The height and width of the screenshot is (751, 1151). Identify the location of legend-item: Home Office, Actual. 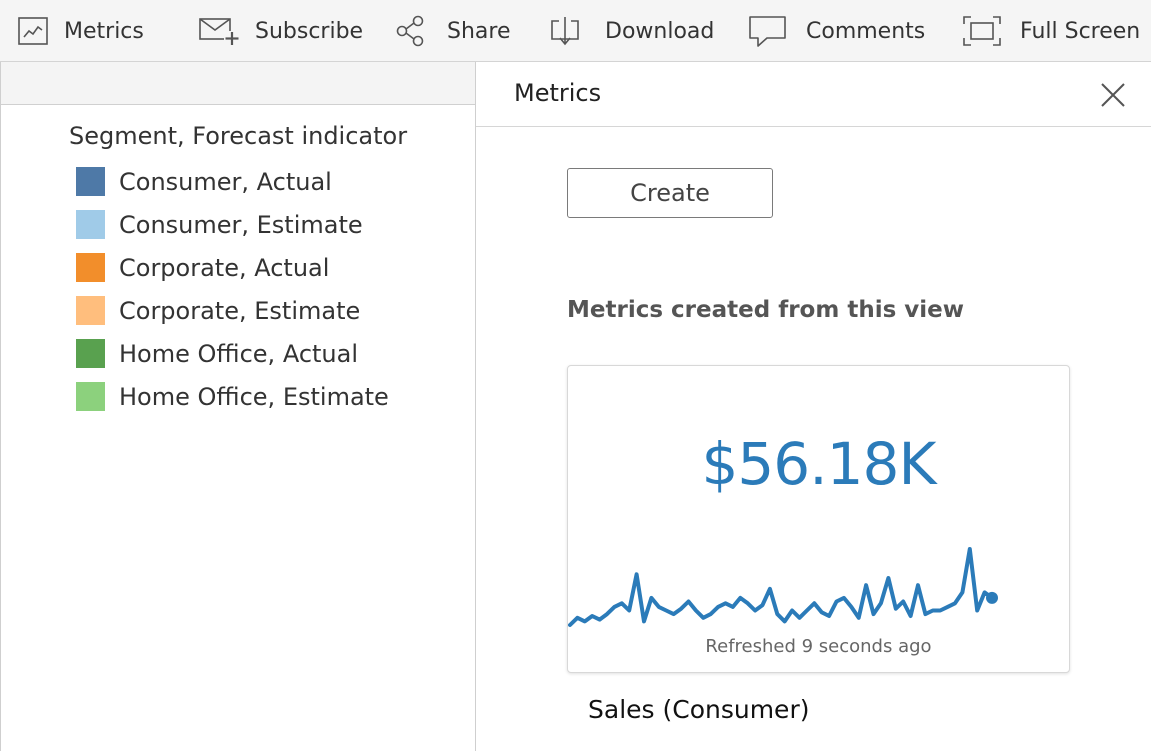
(241, 353).